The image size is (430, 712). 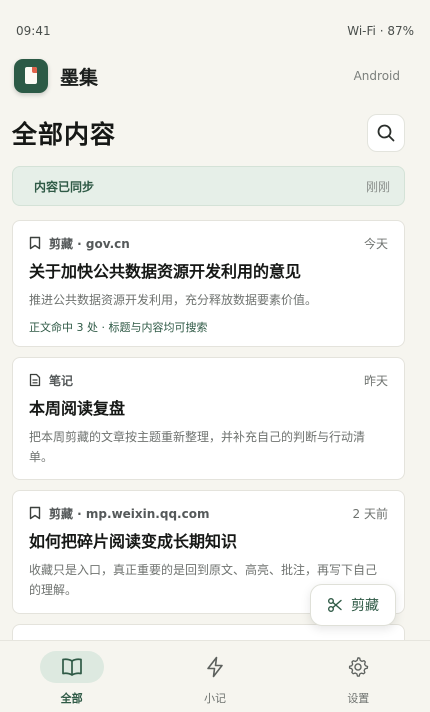 What do you see at coordinates (209, 76) in the screenshot?
I see `app-header: 墨集 Android` at bounding box center [209, 76].